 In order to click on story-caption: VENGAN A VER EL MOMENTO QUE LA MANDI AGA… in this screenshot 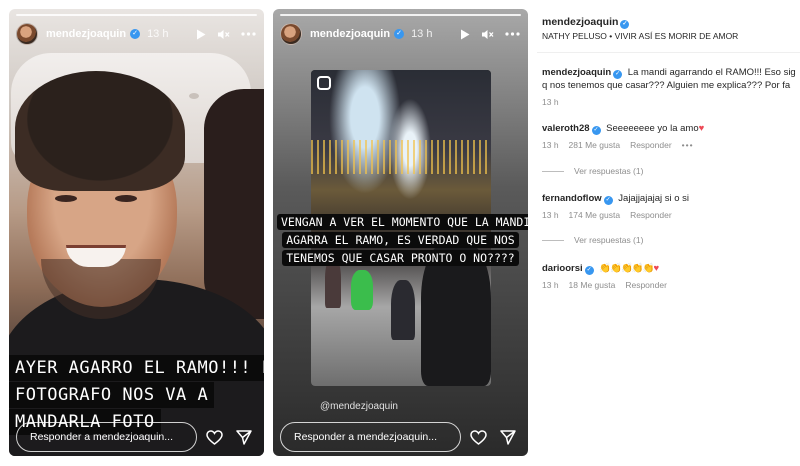, I will do `click(402, 240)`.